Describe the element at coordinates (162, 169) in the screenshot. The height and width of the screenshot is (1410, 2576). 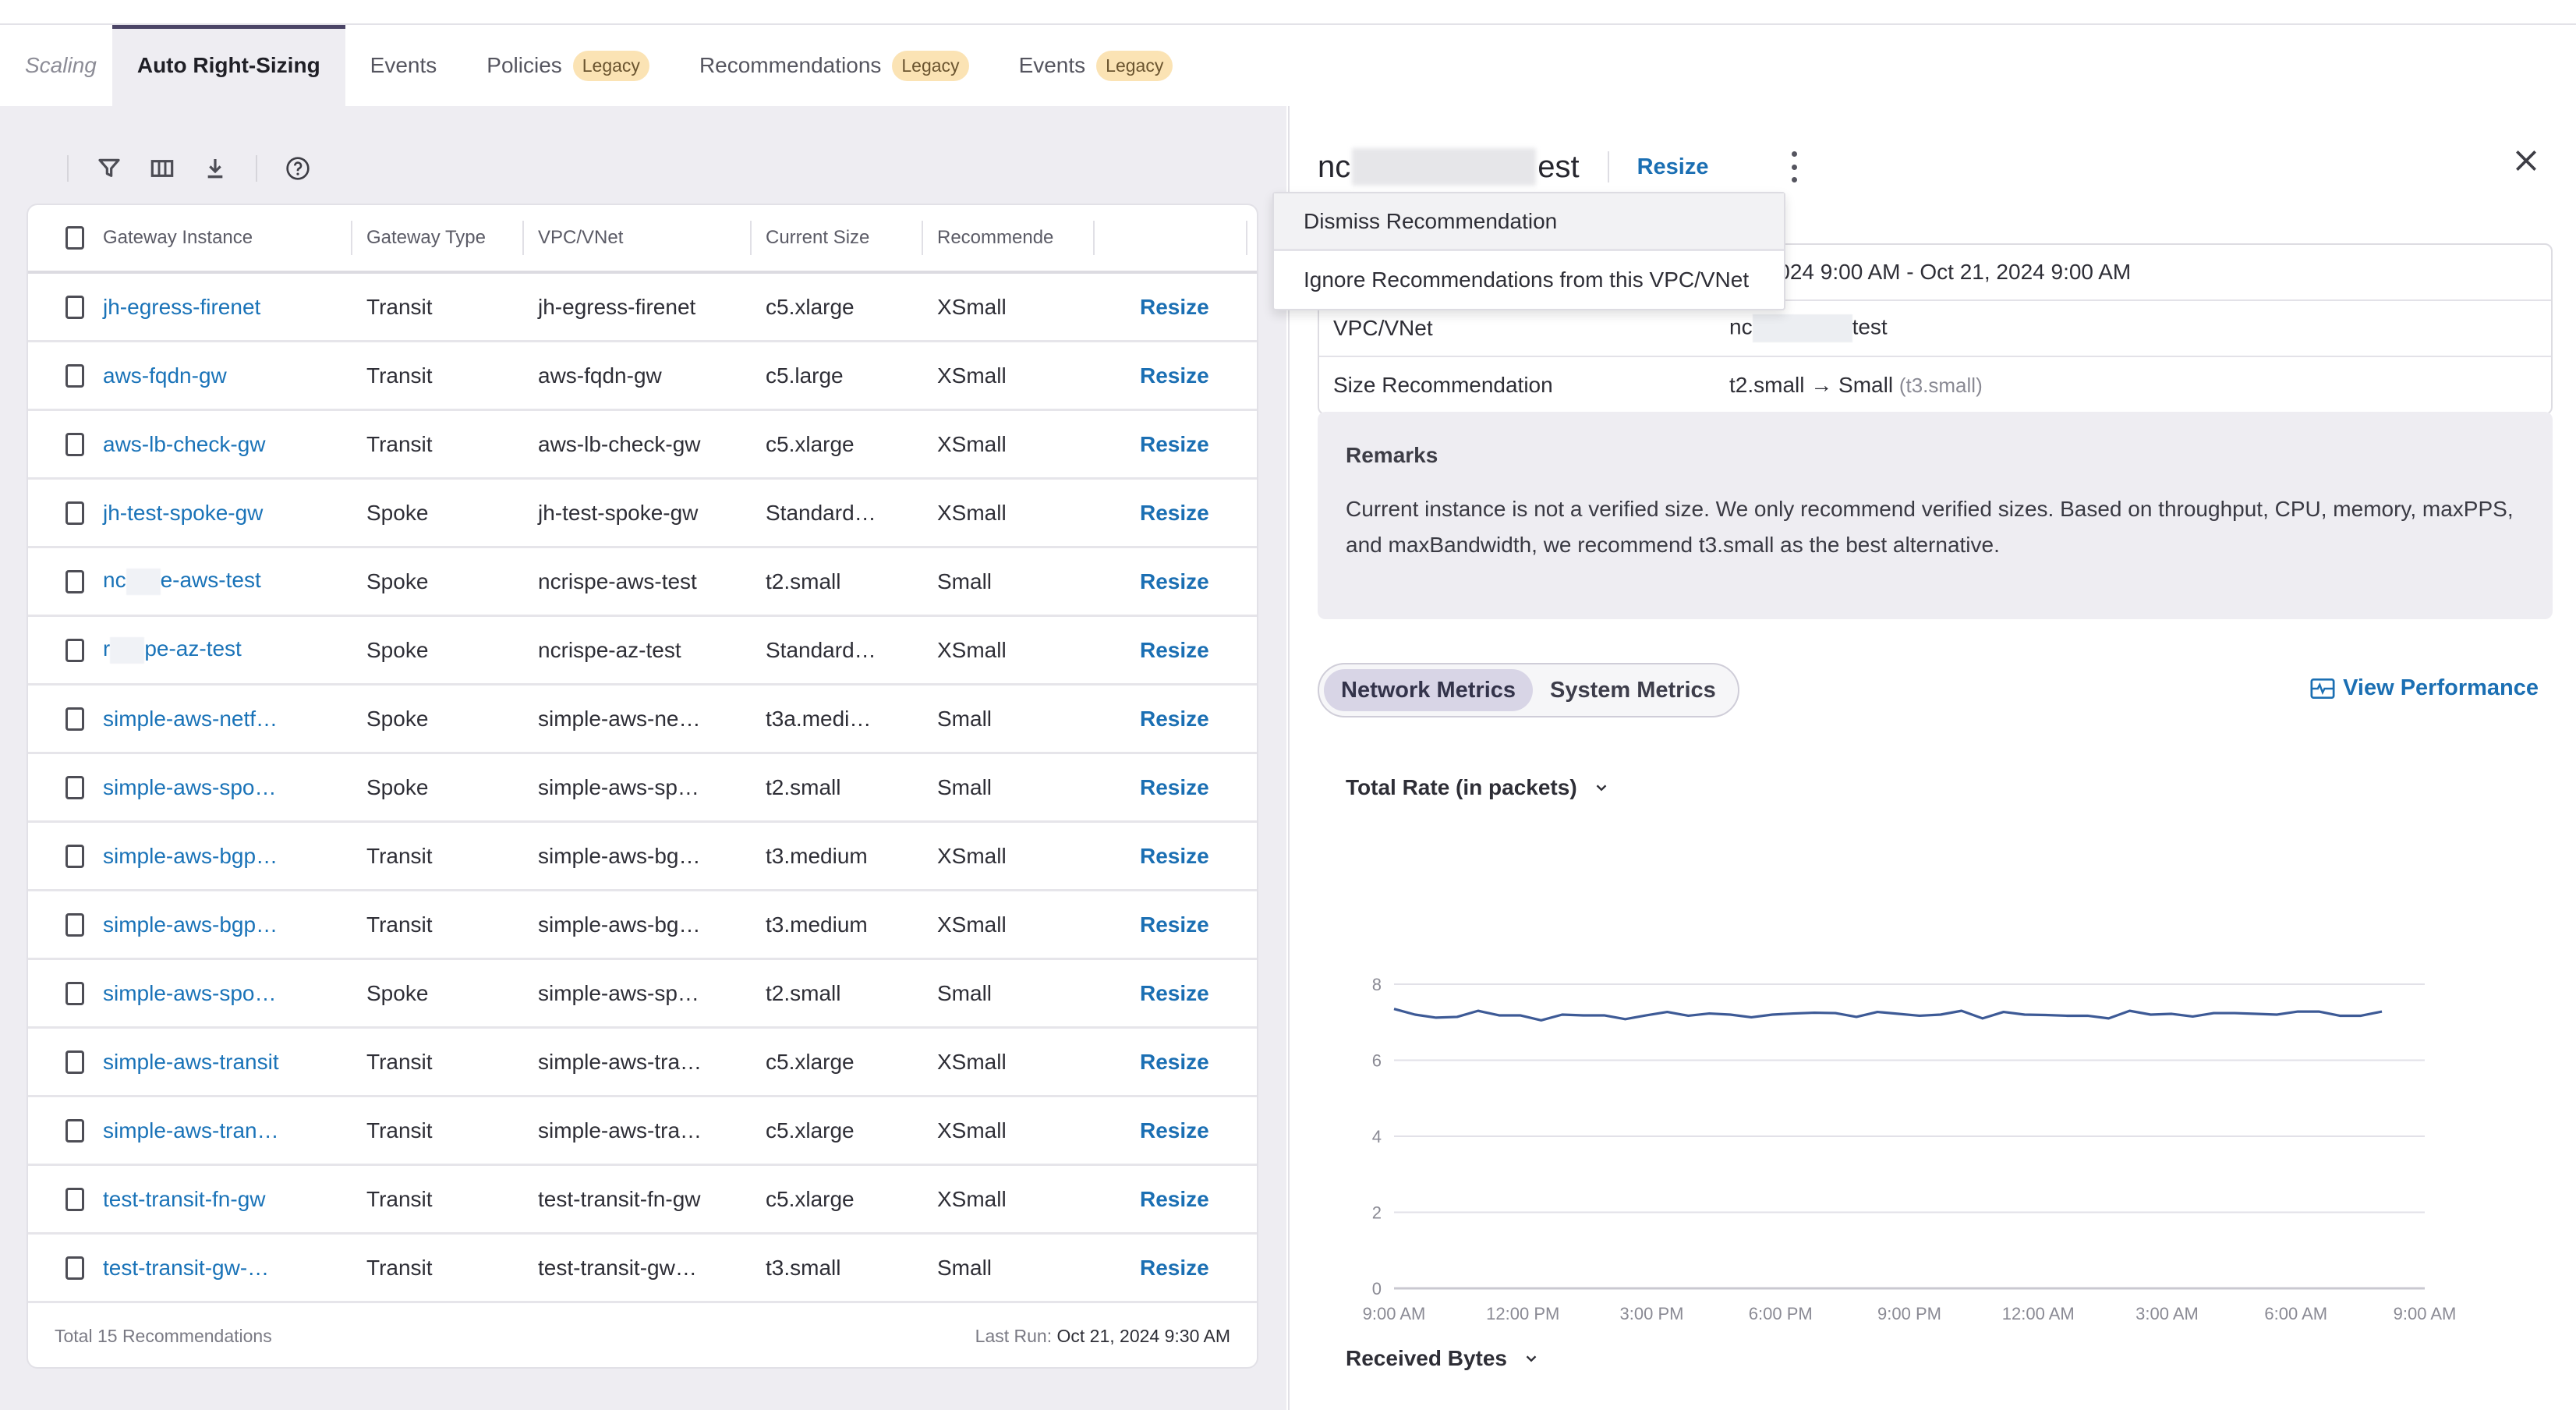
I see `columns-button` at that location.